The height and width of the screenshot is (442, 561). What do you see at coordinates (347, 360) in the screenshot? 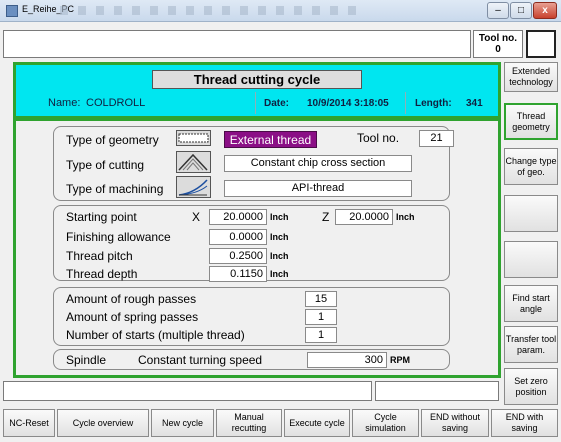
I see `spindle-speed-field: 300` at bounding box center [347, 360].